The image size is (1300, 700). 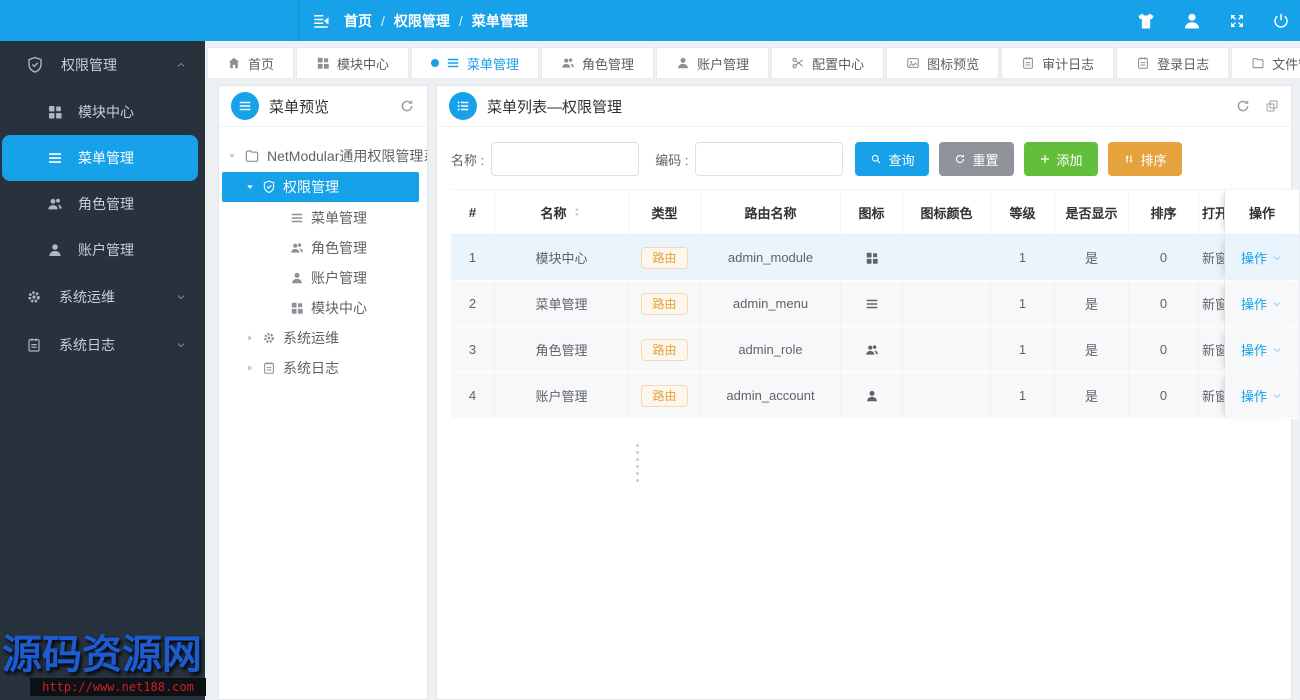 What do you see at coordinates (323, 338) in the screenshot?
I see `tree-node-system-ops: 系统运维` at bounding box center [323, 338].